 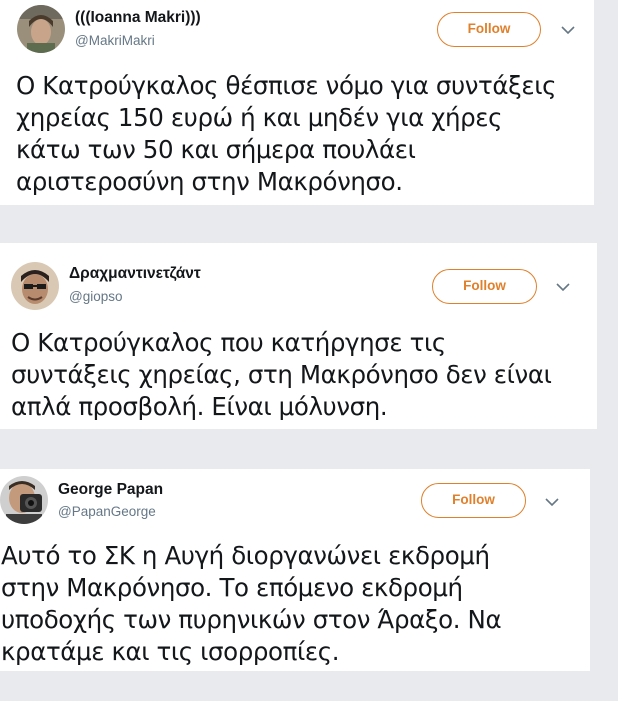 What do you see at coordinates (135, 274) in the screenshot?
I see `display-name: Δραχμαντινετζάντ` at bounding box center [135, 274].